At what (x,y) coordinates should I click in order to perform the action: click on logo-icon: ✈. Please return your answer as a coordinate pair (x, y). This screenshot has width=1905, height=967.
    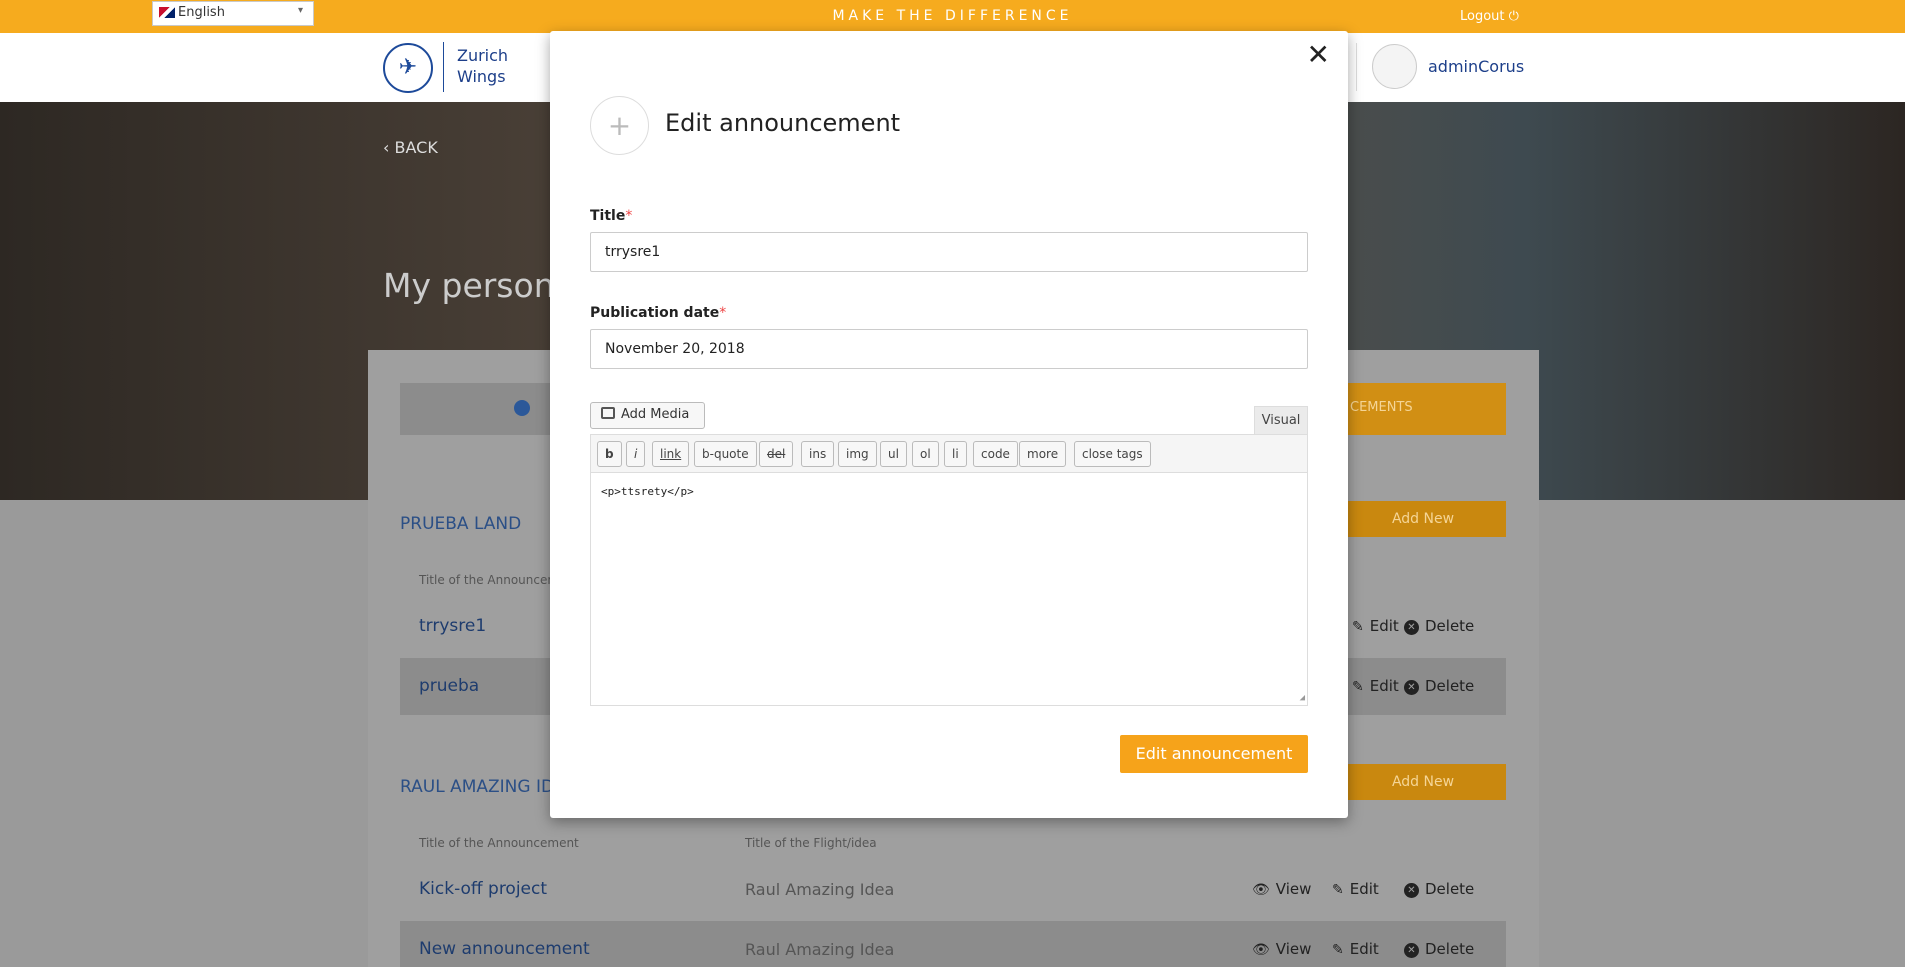
    Looking at the image, I should click on (408, 68).